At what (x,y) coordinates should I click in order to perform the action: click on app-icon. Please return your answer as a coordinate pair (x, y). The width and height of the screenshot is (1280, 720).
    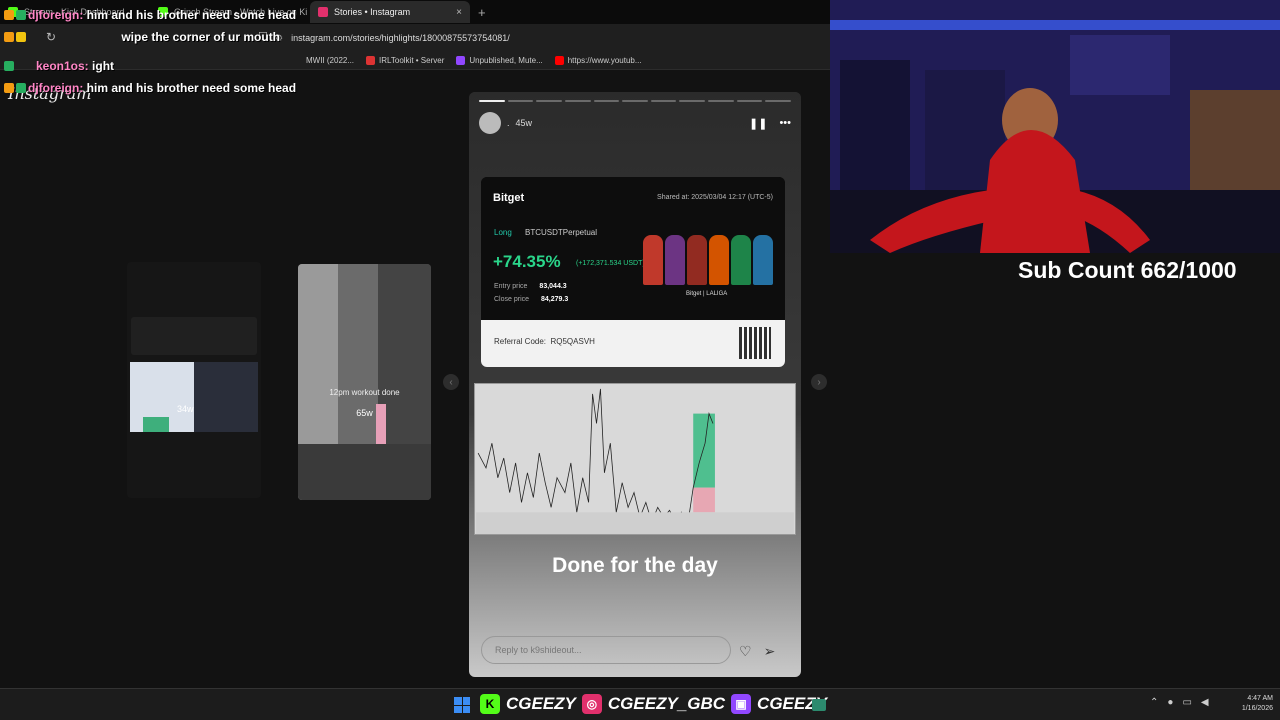
    Looking at the image, I should click on (819, 705).